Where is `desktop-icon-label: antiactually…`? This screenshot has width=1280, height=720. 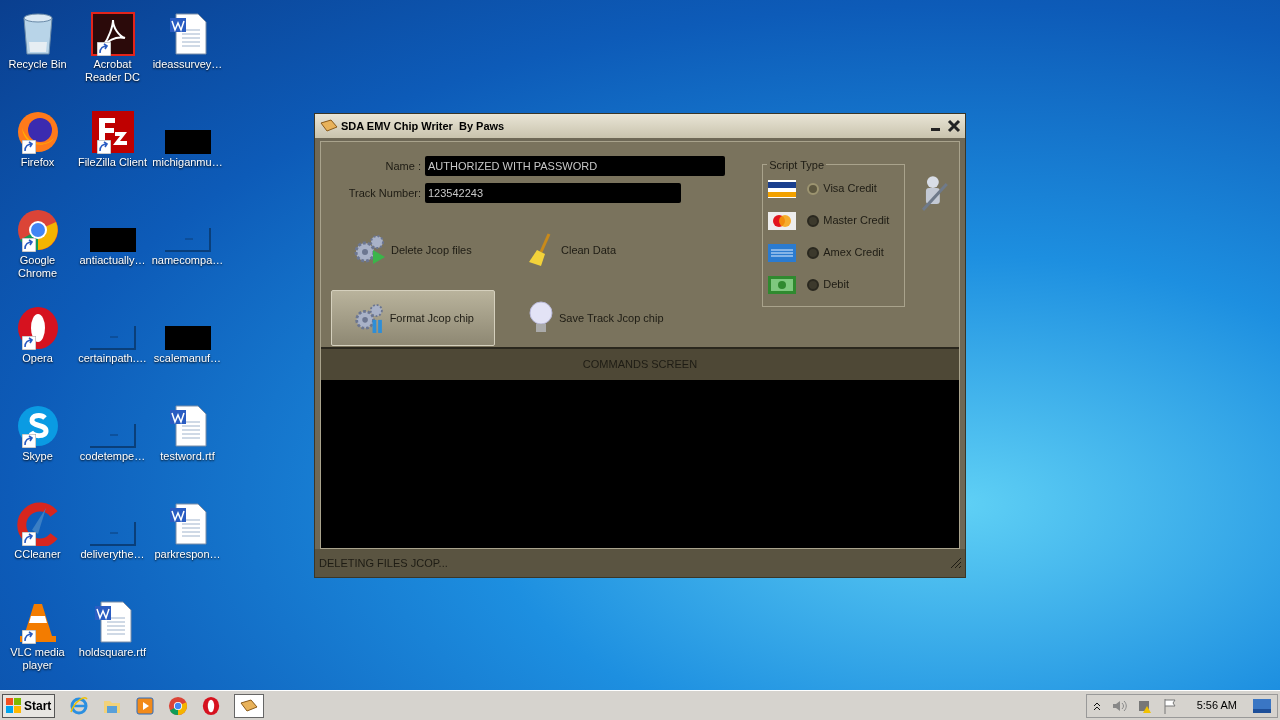 desktop-icon-label: antiactually… is located at coordinates (112, 260).